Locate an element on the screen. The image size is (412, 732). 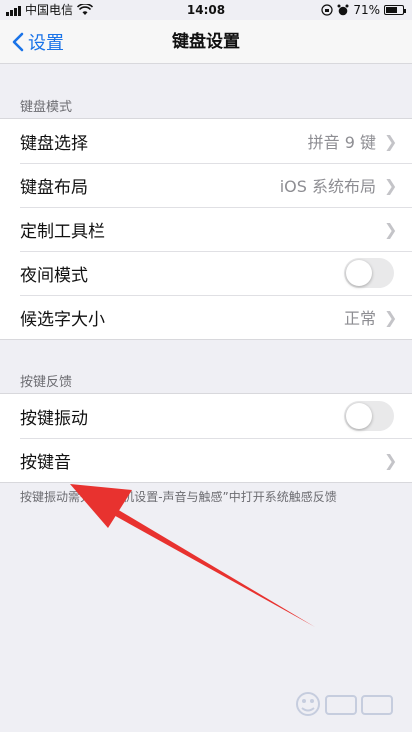
baidu-watermark-logo is located at coordinates (344, 704).